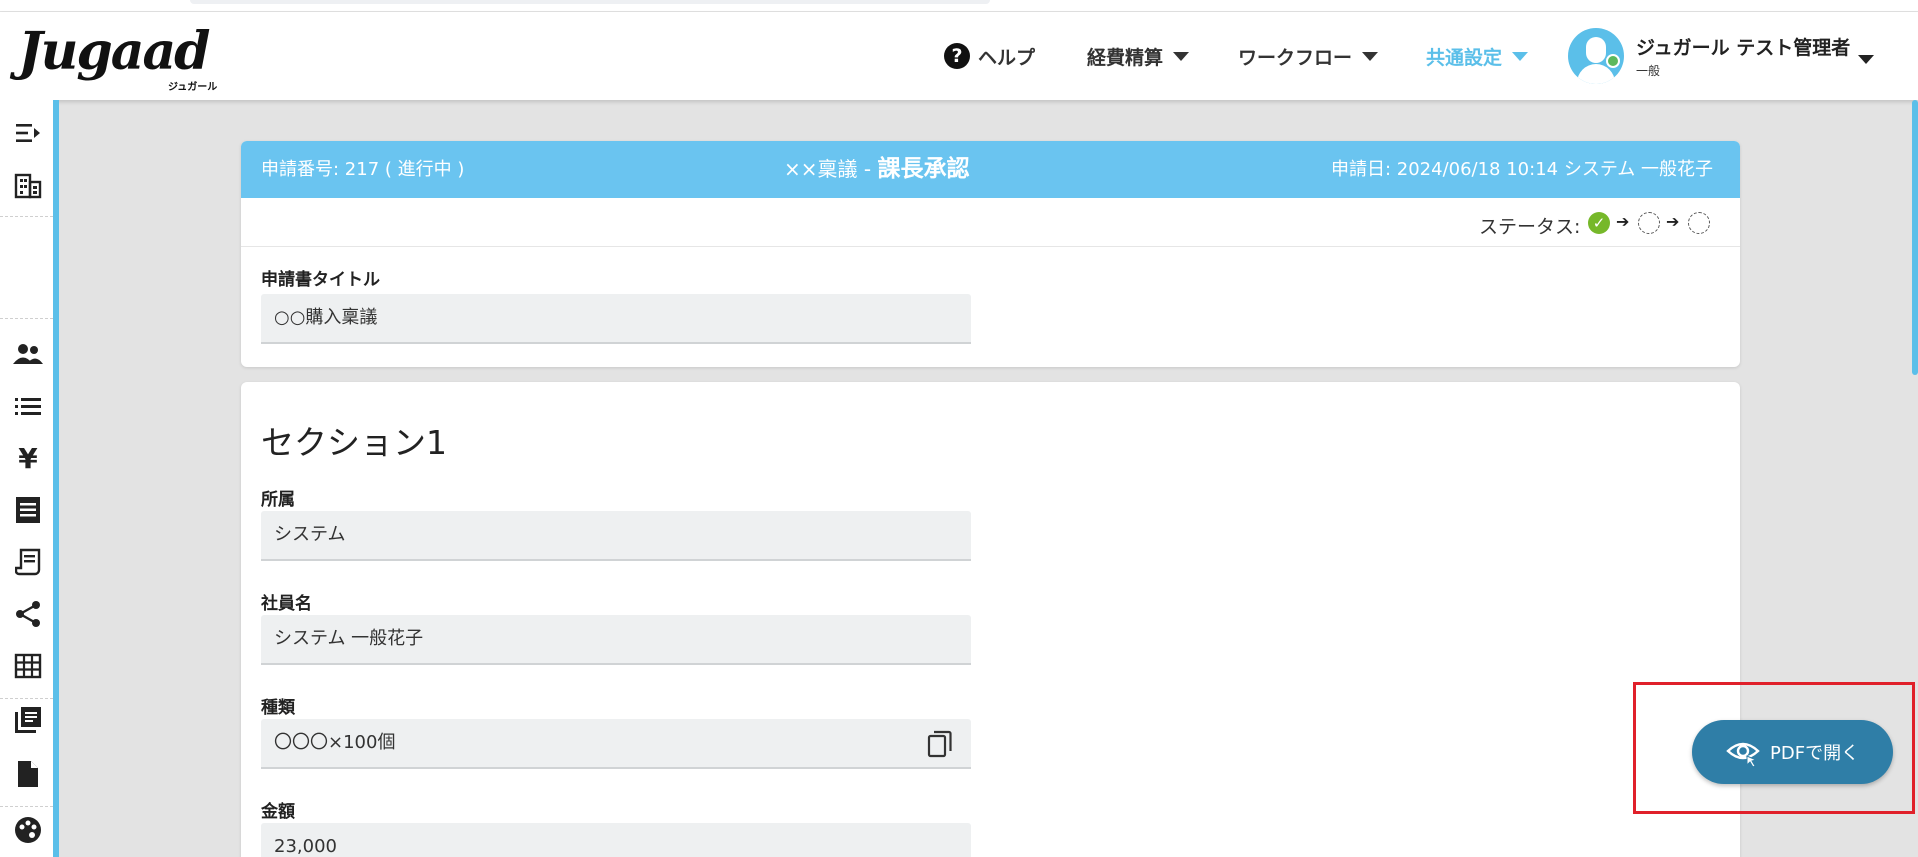  Describe the element at coordinates (831, 169) in the screenshot. I see `application-title-prefix: ××稟議 -` at that location.